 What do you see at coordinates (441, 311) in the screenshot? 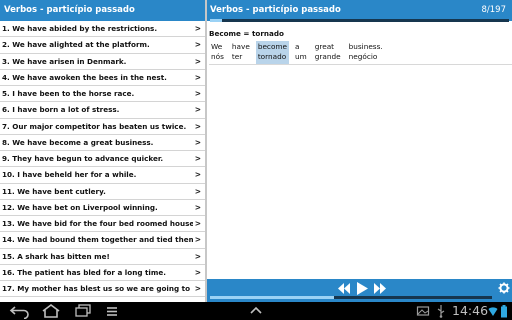
I see `usb-icon` at bounding box center [441, 311].